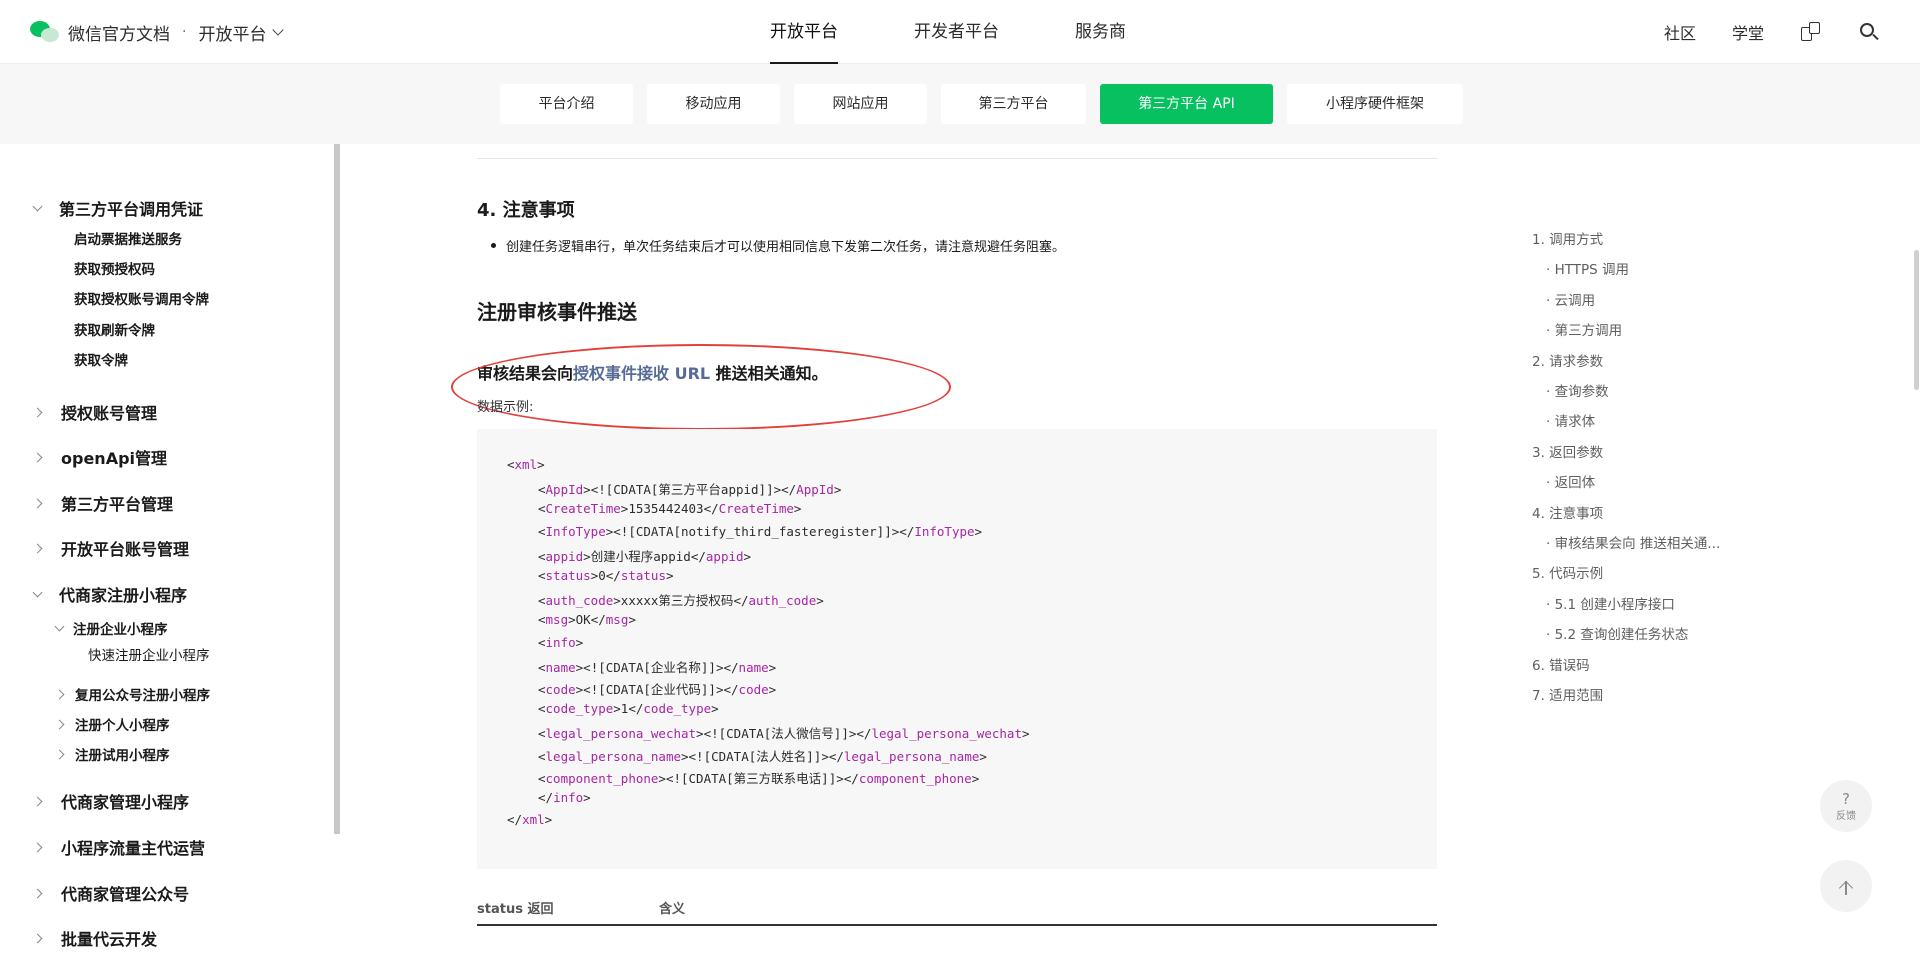 Image resolution: width=1920 pixels, height=953 pixels. I want to click on subtab-platform-intro: 平台介绍, so click(566, 104).